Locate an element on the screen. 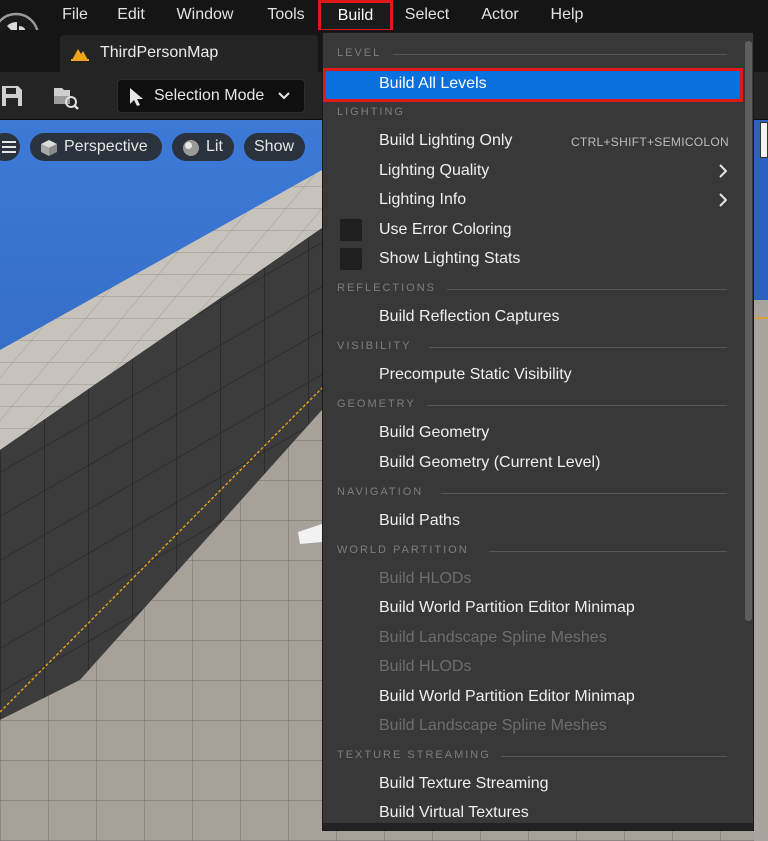  perspective-label: Perspective is located at coordinates (106, 146).